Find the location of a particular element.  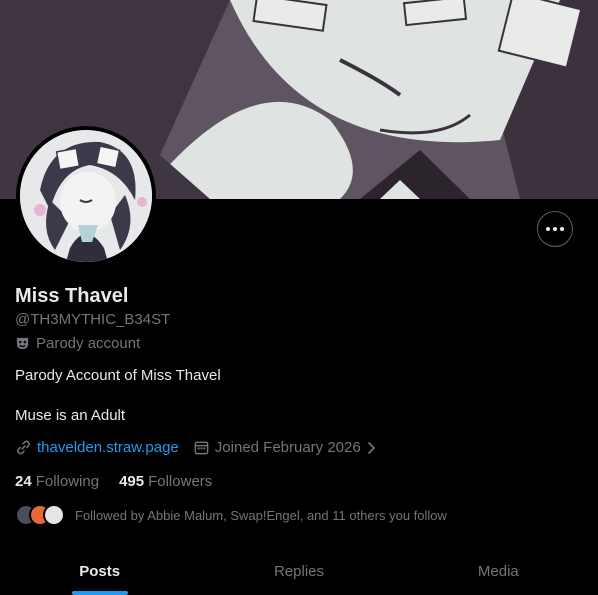

profile-name: Miss Thavel is located at coordinates (72, 296).